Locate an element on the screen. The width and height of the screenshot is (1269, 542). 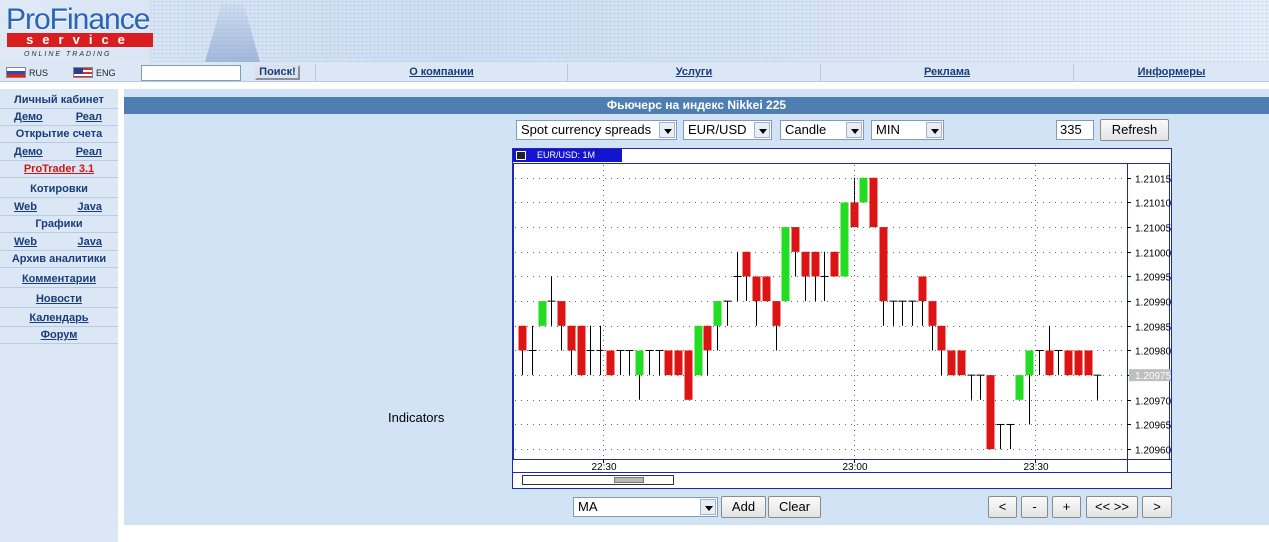
sidebar-link-calendar: Календарь is located at coordinates (58, 318).